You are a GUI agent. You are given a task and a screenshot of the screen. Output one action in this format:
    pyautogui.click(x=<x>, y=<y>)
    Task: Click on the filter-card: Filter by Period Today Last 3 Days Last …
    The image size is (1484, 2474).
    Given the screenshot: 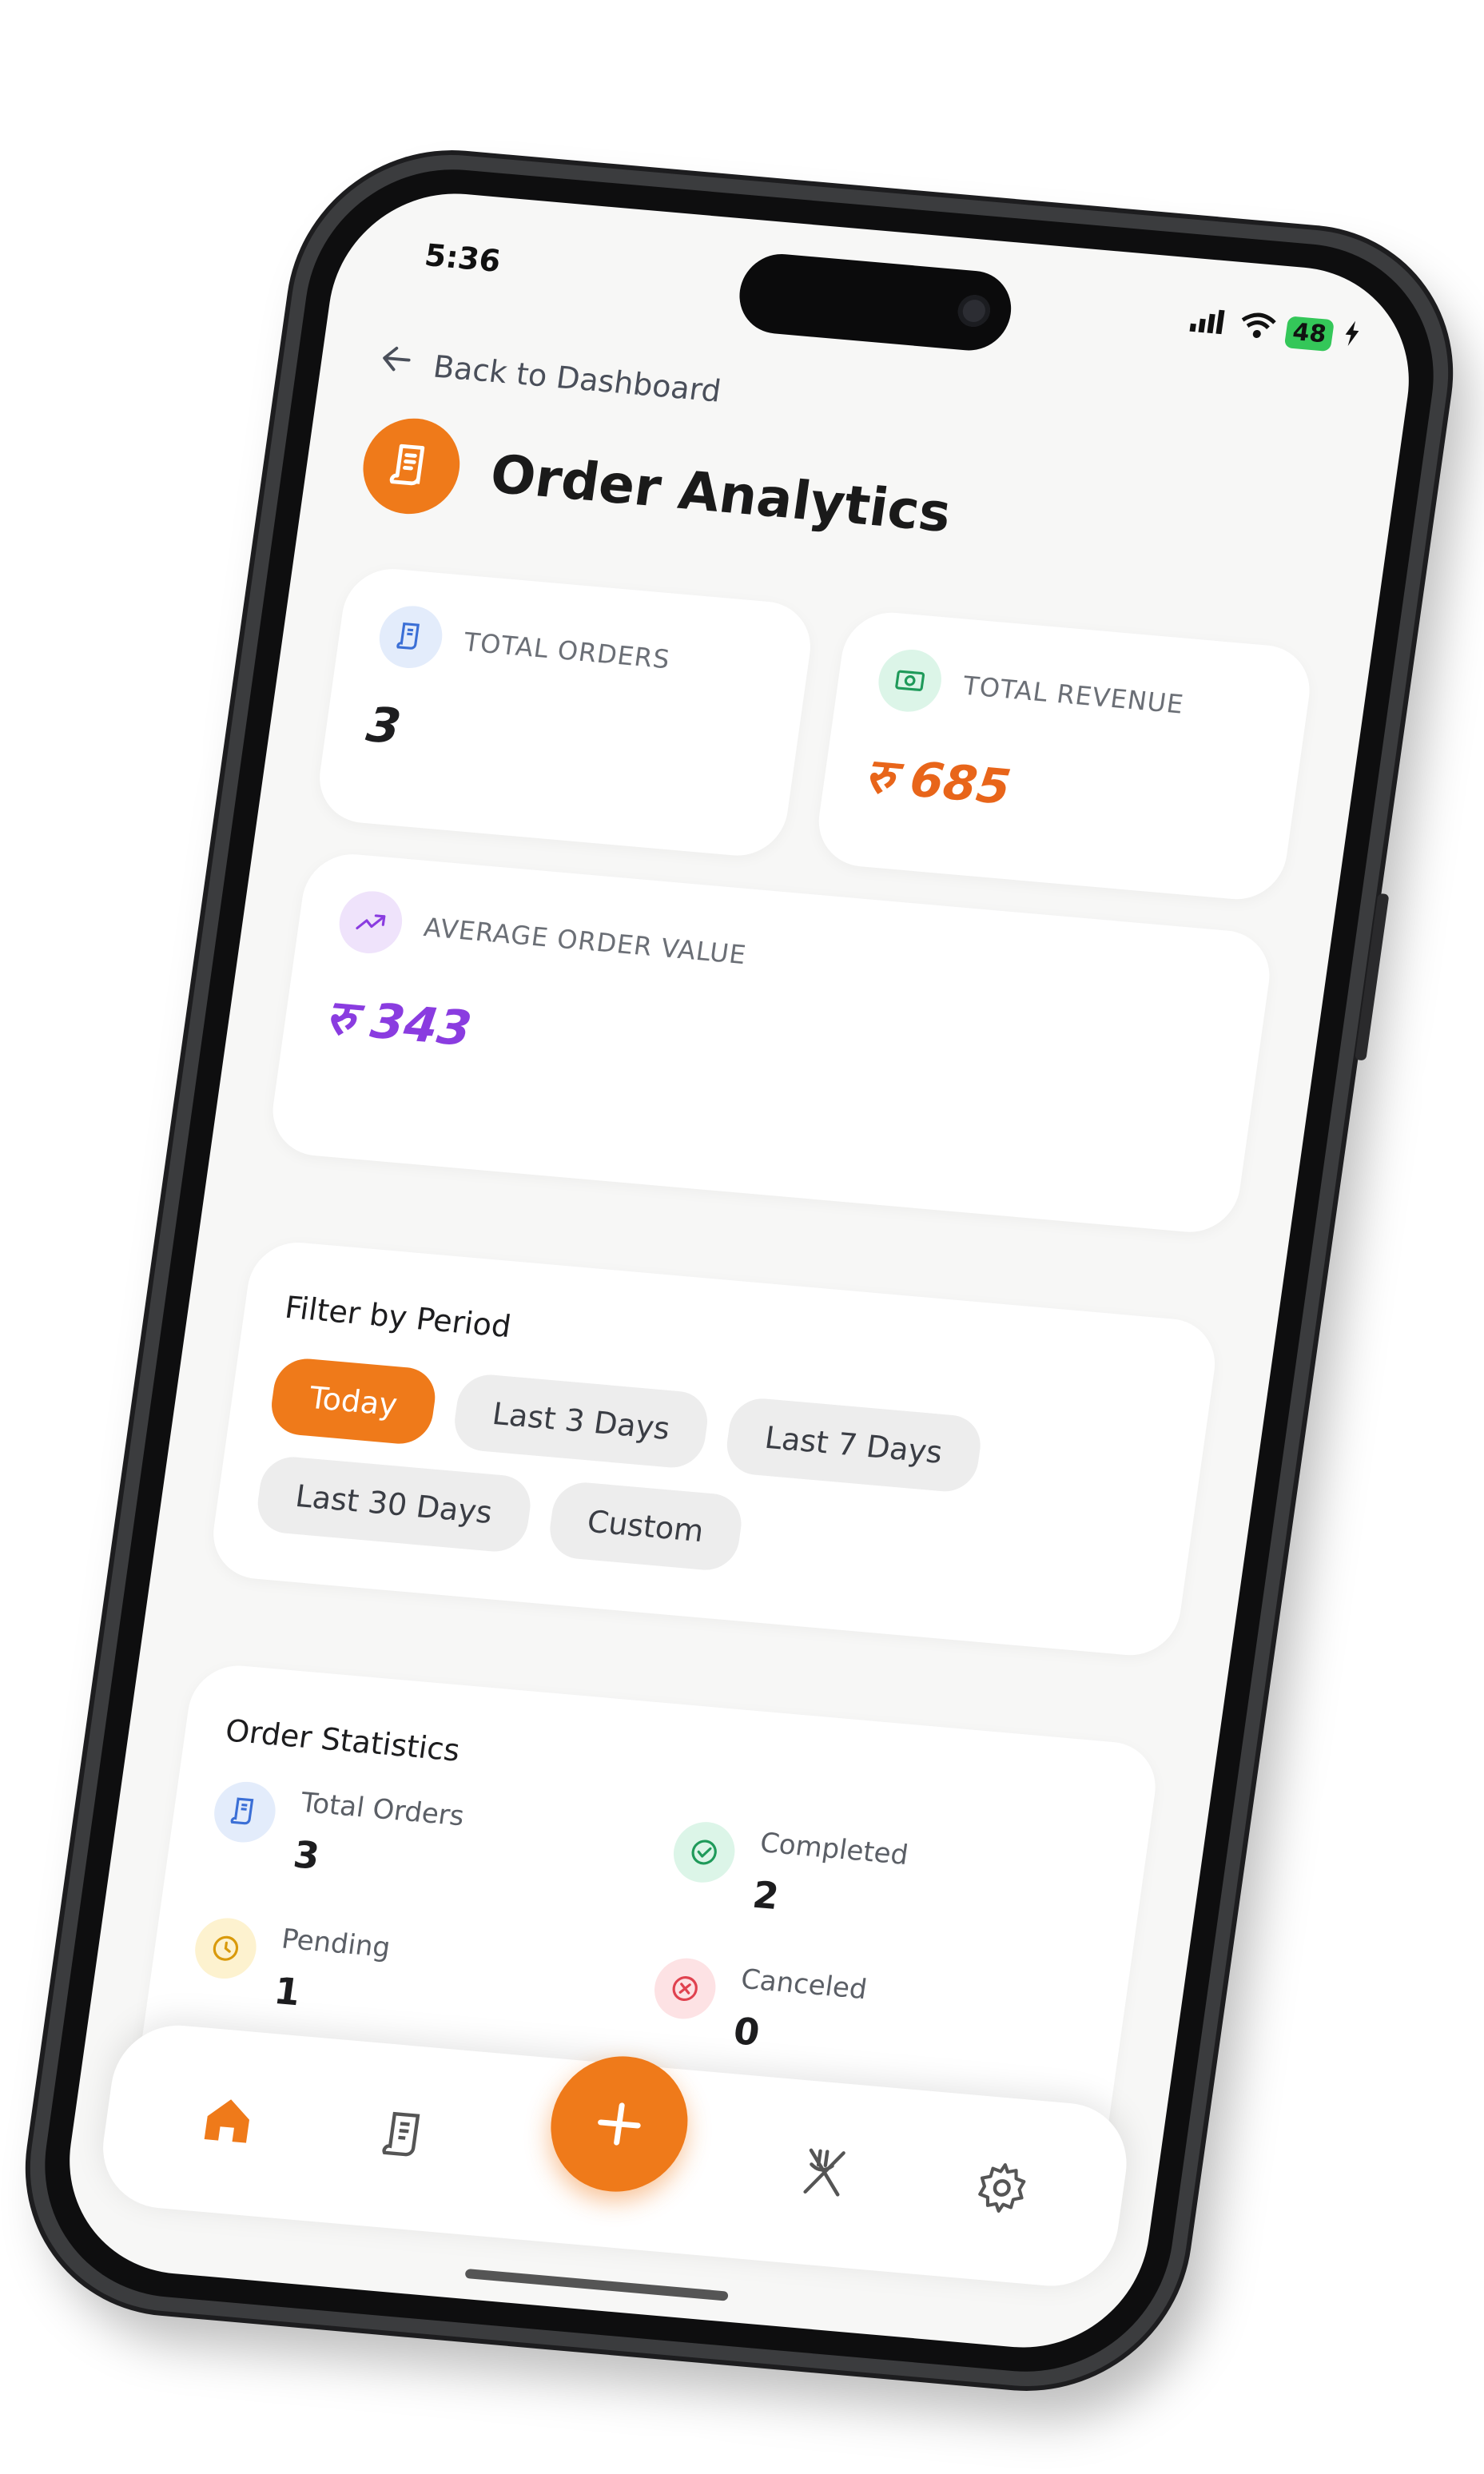 What is the action you would take?
    pyautogui.click(x=714, y=1449)
    